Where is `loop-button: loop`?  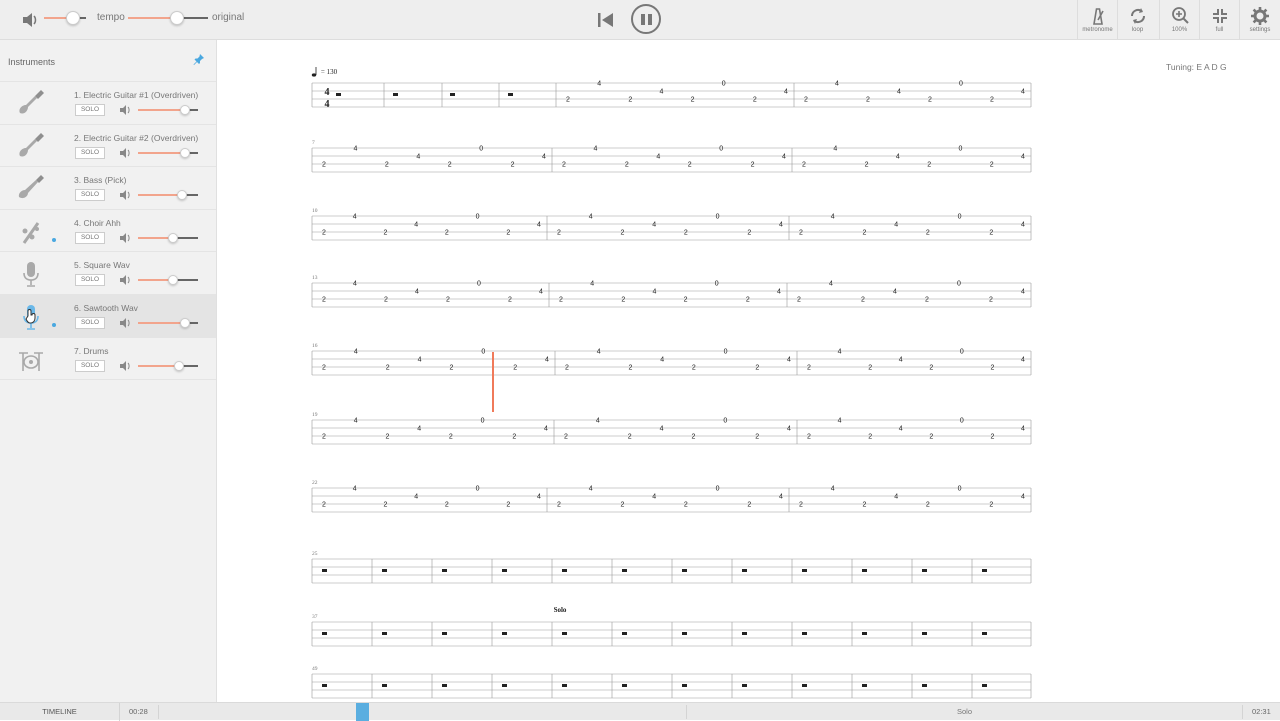
loop-button: loop is located at coordinates (1137, 20).